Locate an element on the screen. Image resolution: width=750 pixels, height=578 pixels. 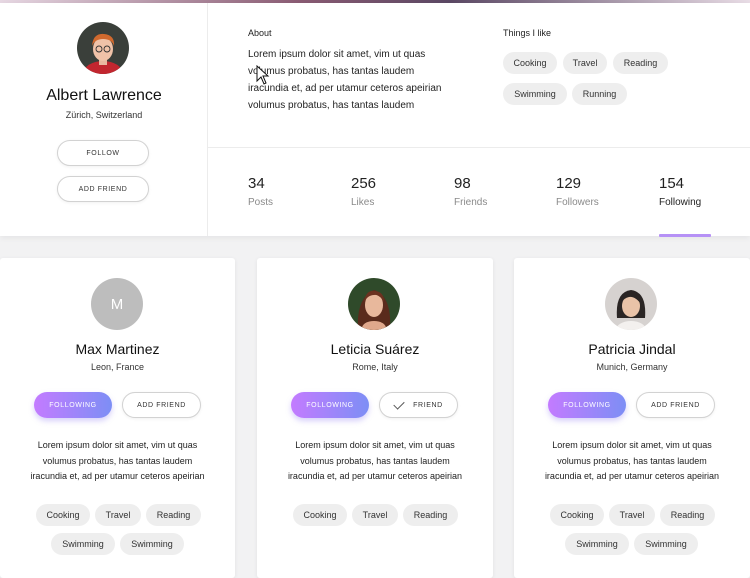
stat-label: Likes is located at coordinates (363, 202).